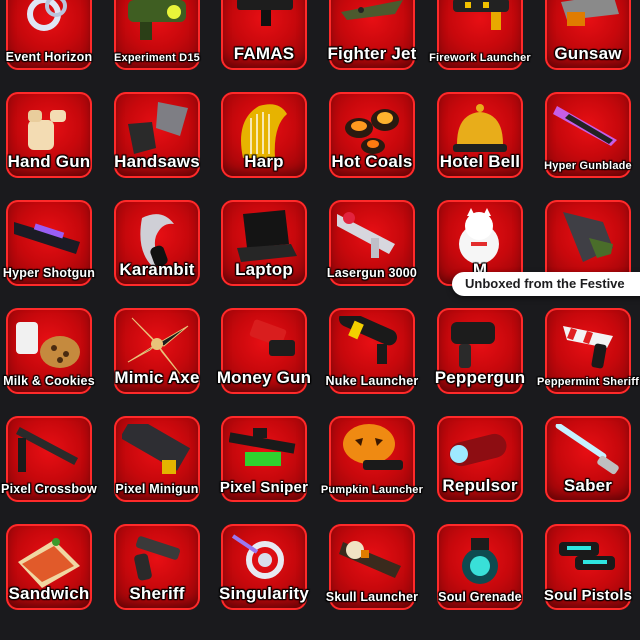 The height and width of the screenshot is (640, 640). What do you see at coordinates (157, 161) in the screenshot?
I see `weapon-label: Handsaws` at bounding box center [157, 161].